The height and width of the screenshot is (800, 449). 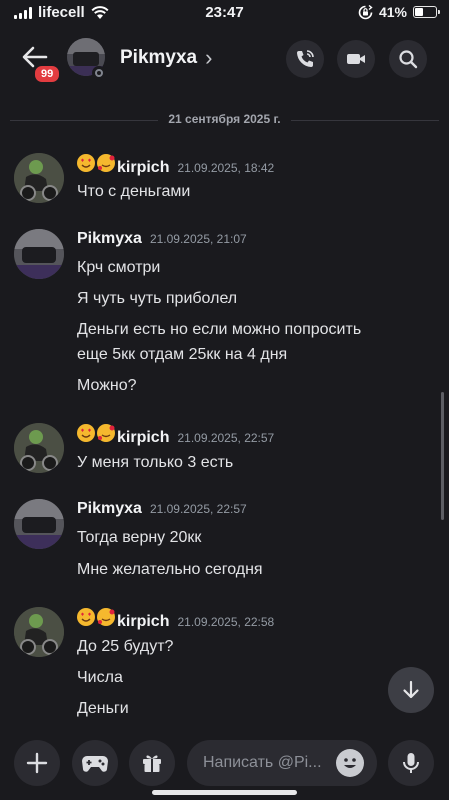 I want to click on message-text: Деньги, so click(x=103, y=708).